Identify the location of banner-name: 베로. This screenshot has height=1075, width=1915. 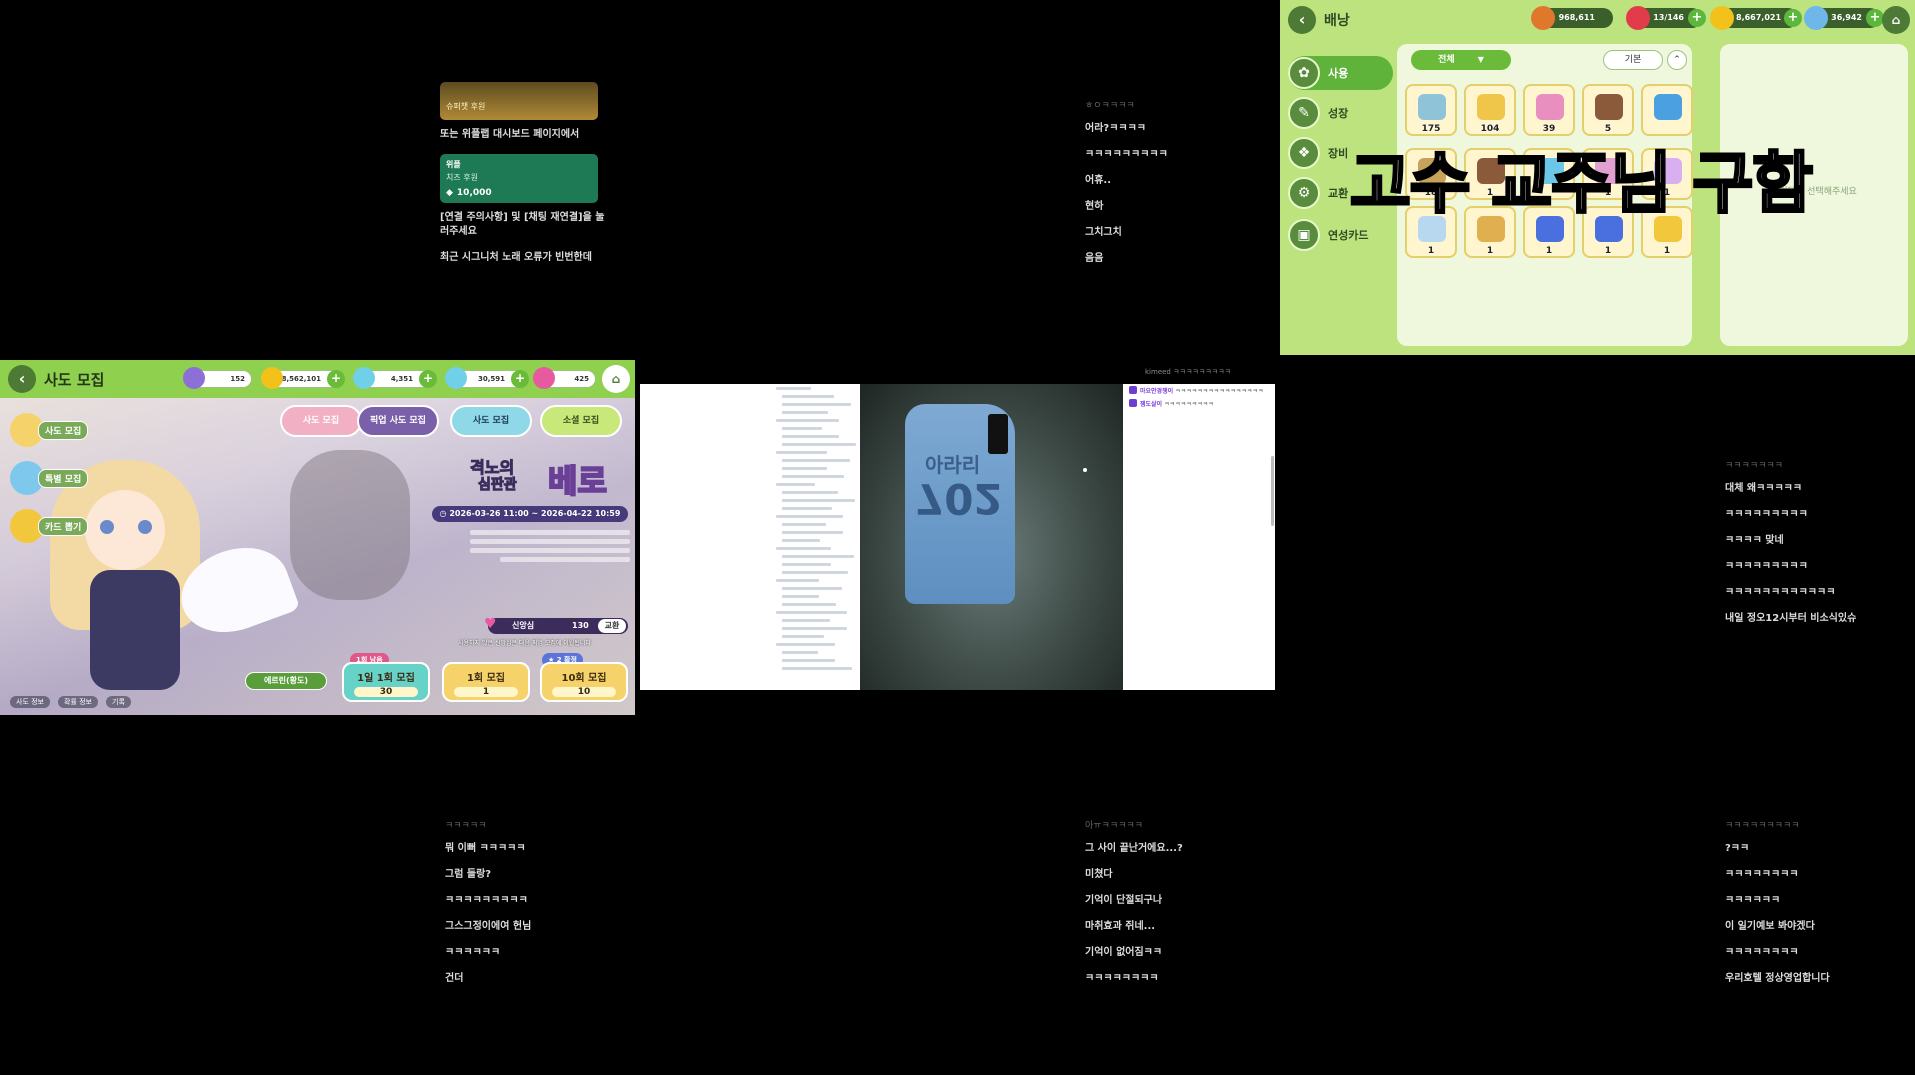
(577, 481).